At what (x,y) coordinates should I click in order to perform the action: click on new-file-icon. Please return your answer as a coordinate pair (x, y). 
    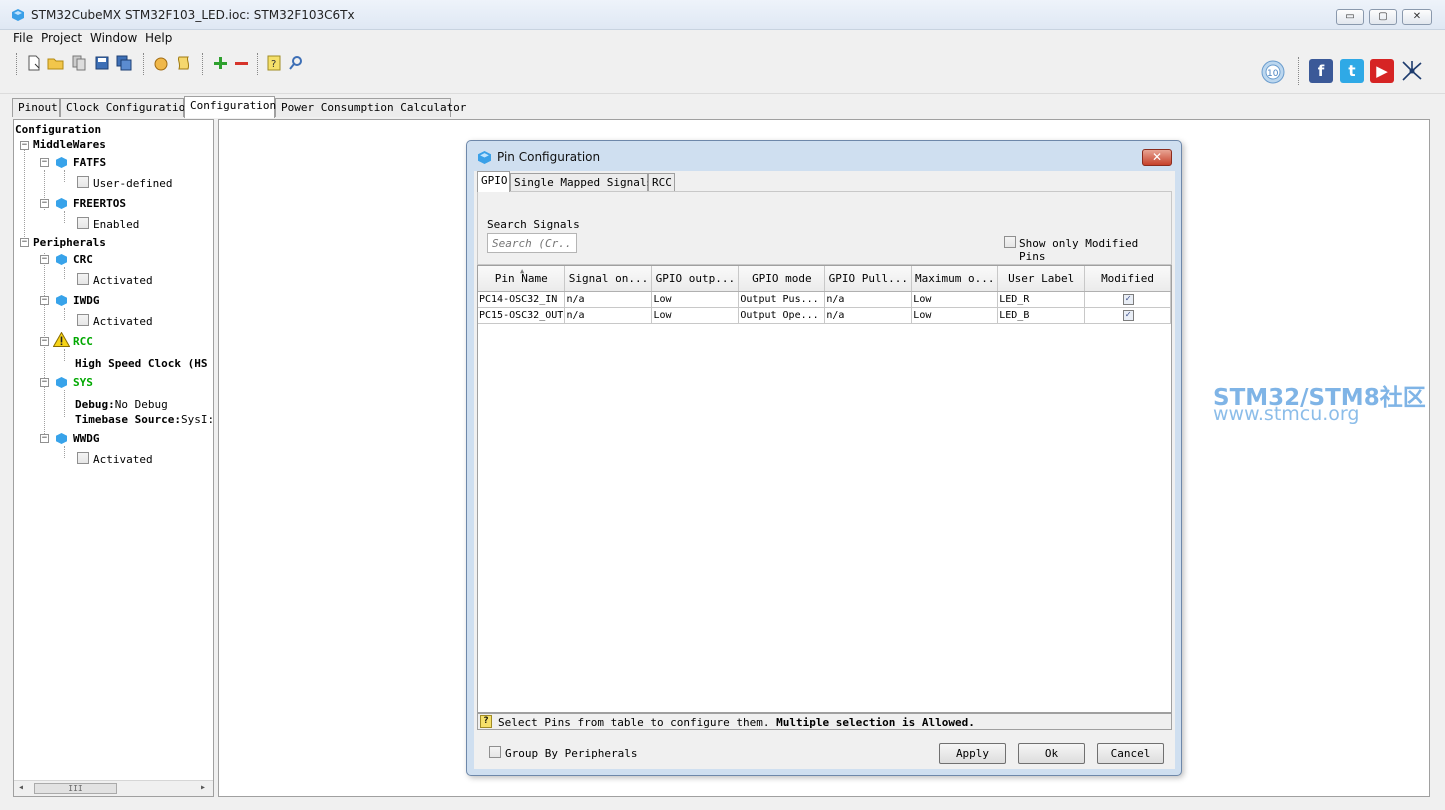
    Looking at the image, I should click on (34, 63).